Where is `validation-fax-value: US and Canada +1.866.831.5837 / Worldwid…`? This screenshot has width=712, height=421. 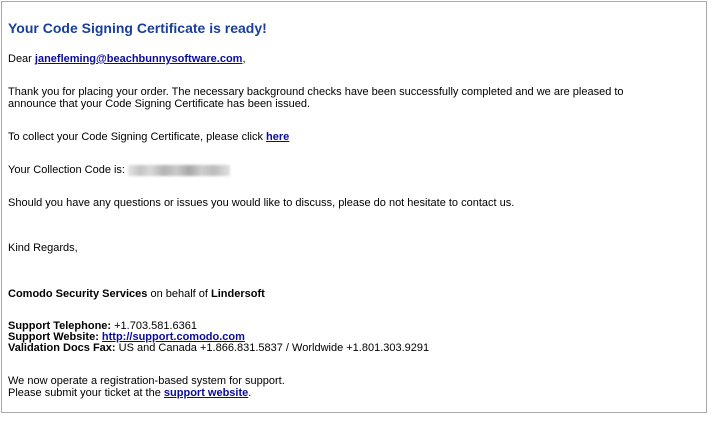
validation-fax-value: US and Canada +1.866.831.5837 / Worldwid… is located at coordinates (272, 348).